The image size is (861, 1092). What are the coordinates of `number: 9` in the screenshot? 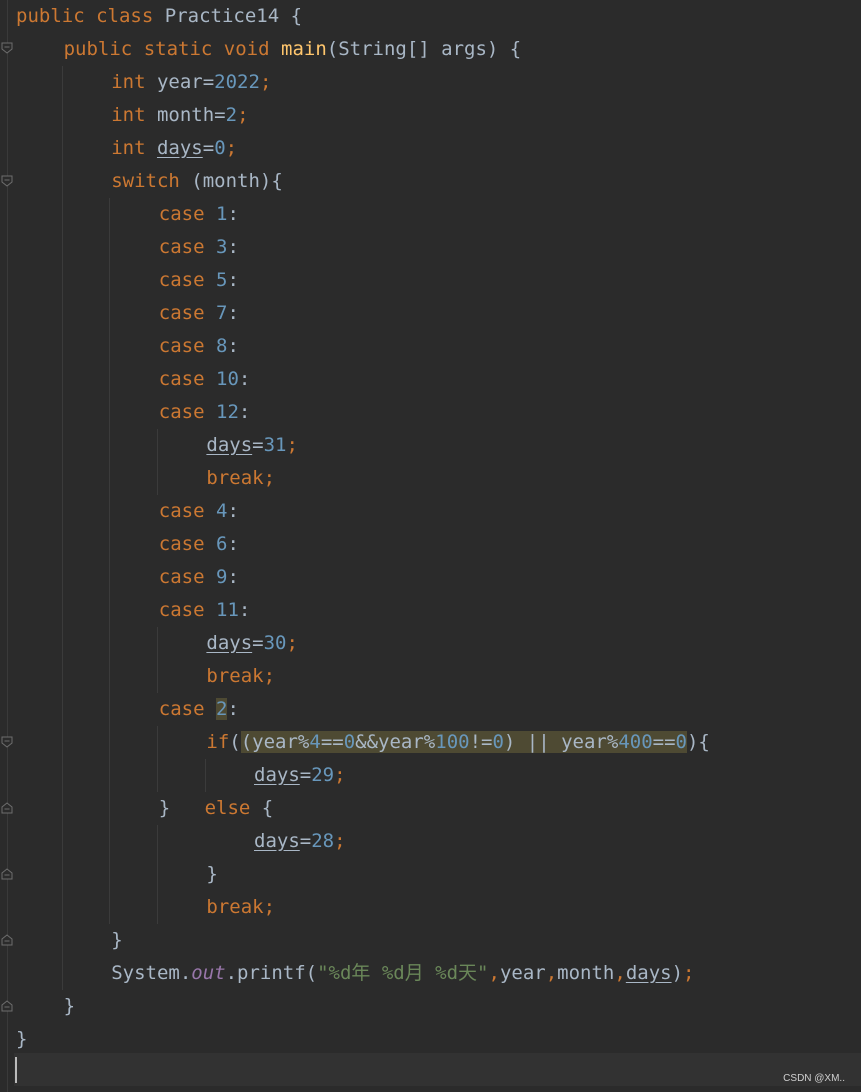 It's located at (222, 577).